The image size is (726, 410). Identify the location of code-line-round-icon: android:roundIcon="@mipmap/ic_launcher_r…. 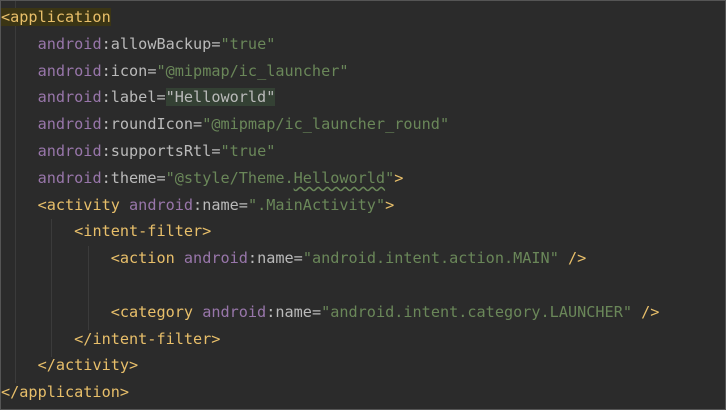
(363, 124).